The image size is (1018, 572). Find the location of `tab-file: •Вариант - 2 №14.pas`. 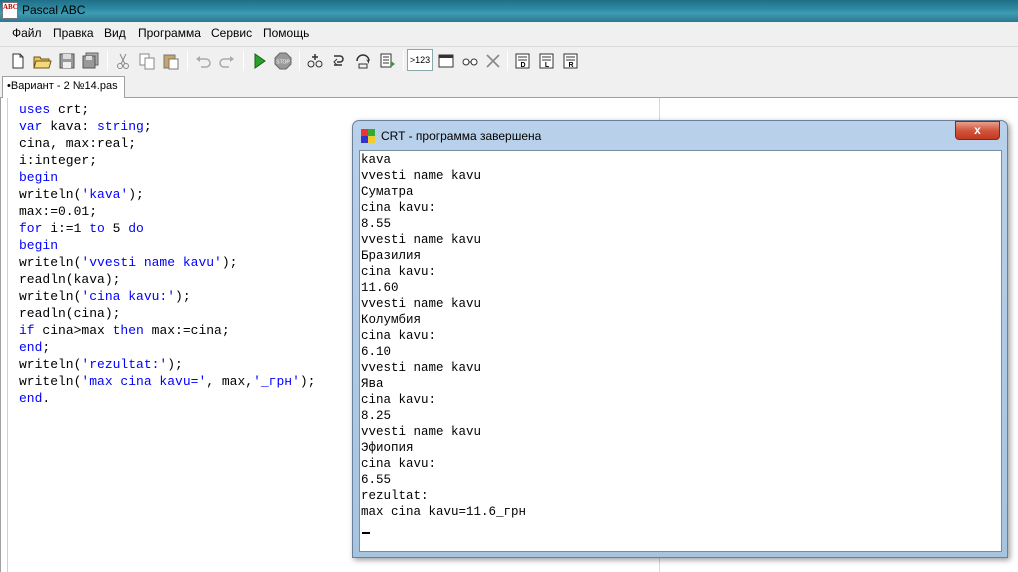

tab-file: •Вариант - 2 №14.pas is located at coordinates (63, 87).